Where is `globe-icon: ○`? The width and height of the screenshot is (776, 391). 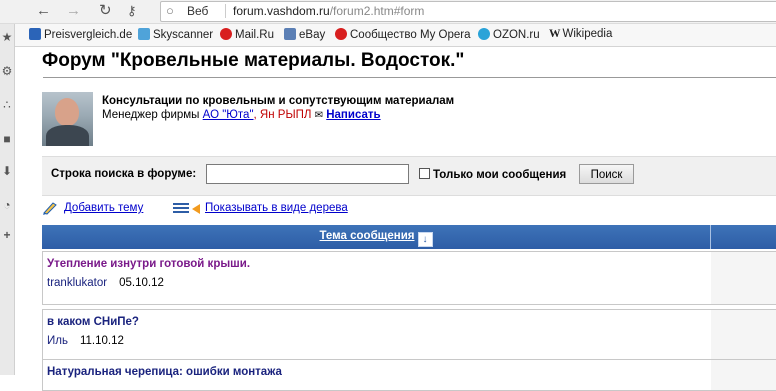 globe-icon: ○ is located at coordinates (170, 10).